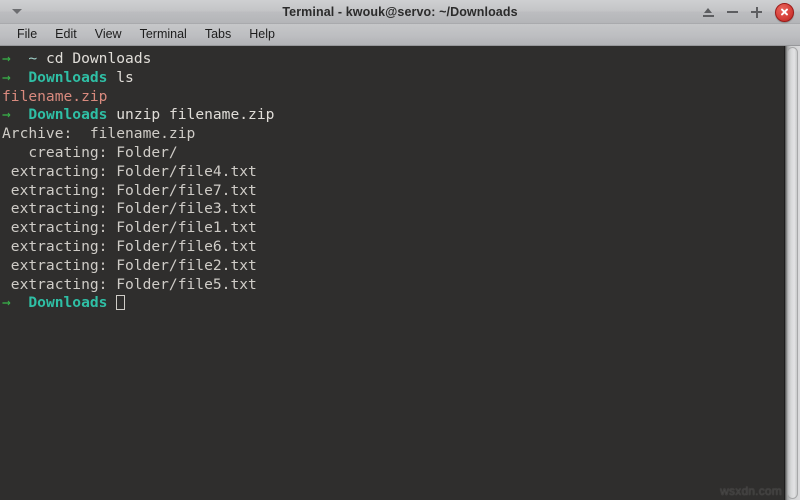  I want to click on shade-icon, so click(708, 12).